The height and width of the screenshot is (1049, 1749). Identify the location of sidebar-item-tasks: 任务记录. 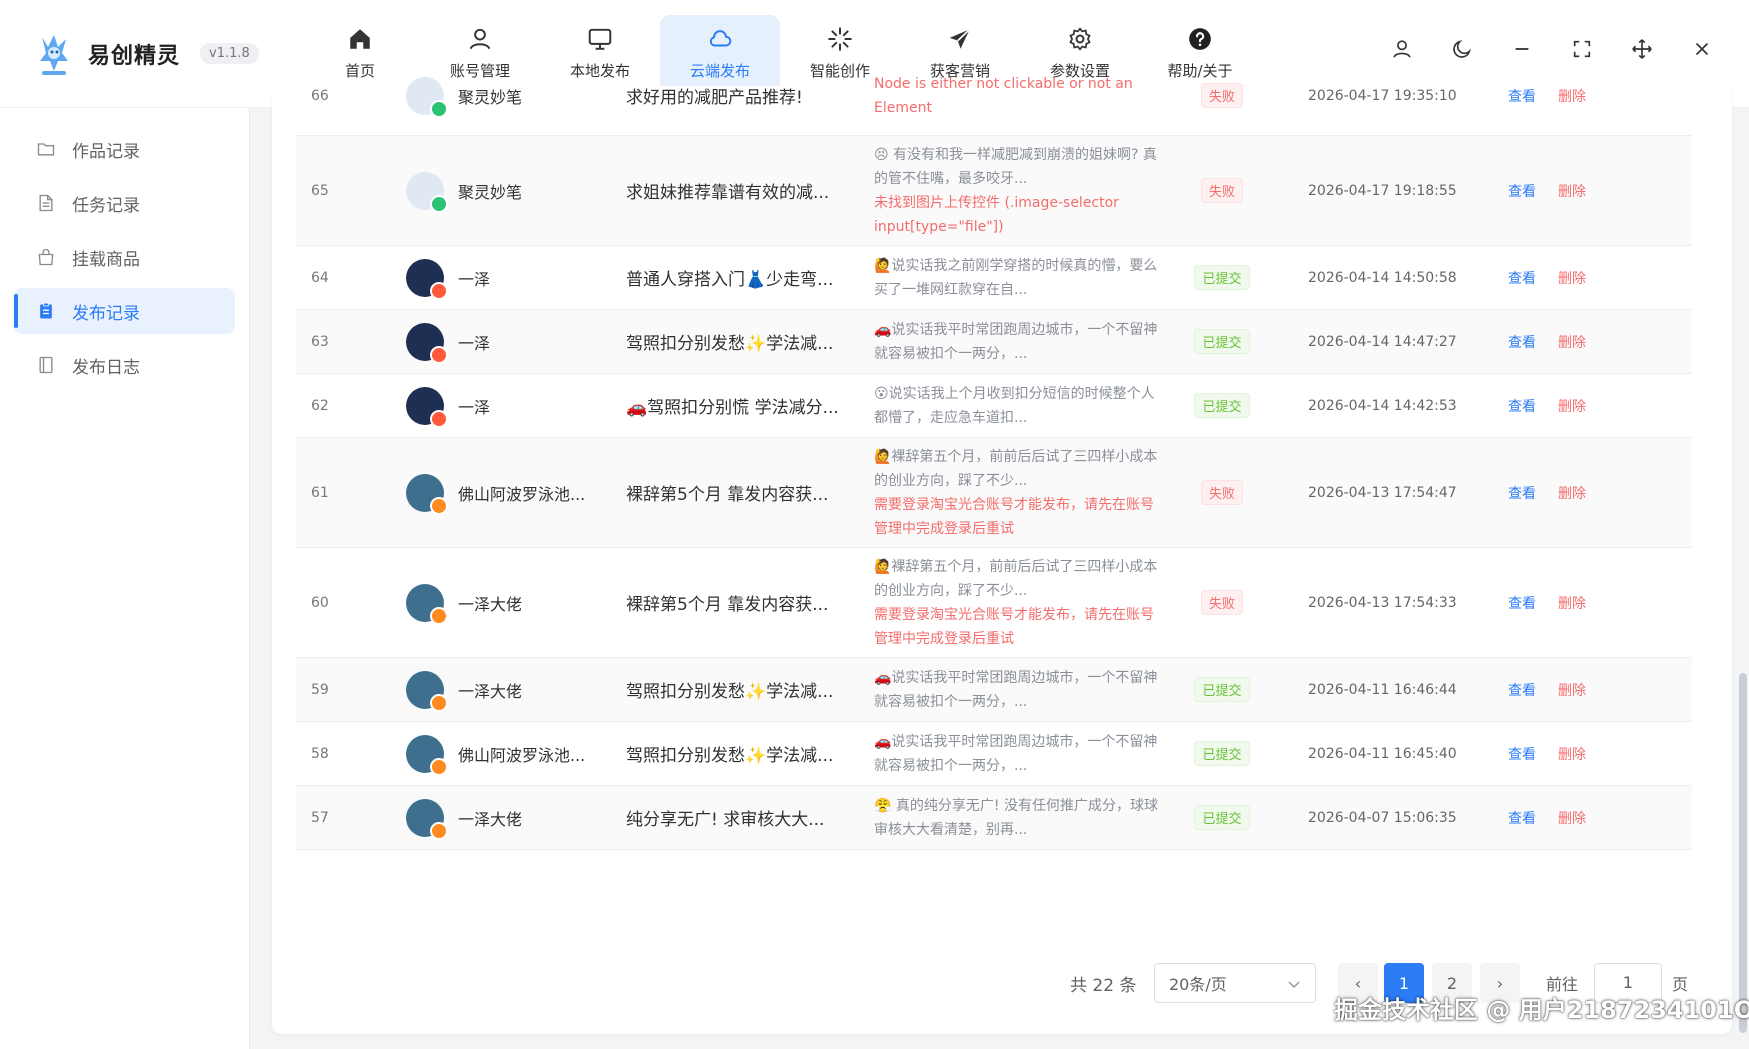
(124, 203).